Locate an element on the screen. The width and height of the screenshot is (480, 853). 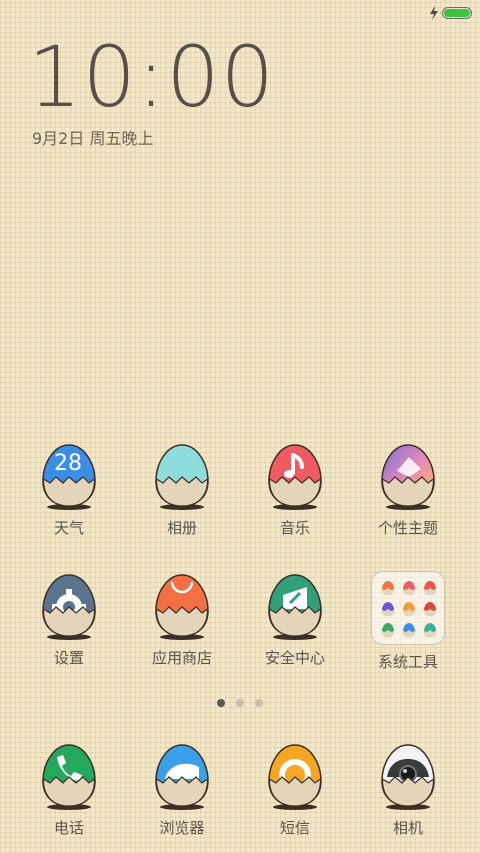
app-phone: 电话 is located at coordinates (69, 790).